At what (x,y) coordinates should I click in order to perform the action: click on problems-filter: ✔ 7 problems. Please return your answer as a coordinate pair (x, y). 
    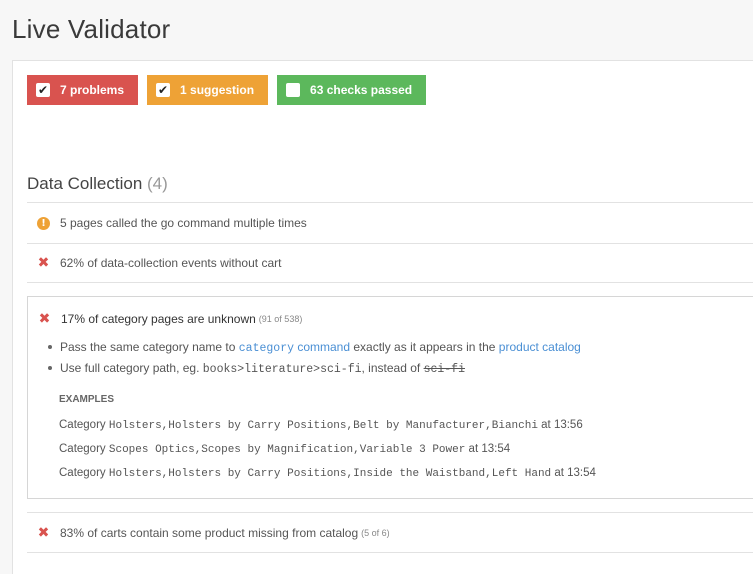
    Looking at the image, I should click on (83, 90).